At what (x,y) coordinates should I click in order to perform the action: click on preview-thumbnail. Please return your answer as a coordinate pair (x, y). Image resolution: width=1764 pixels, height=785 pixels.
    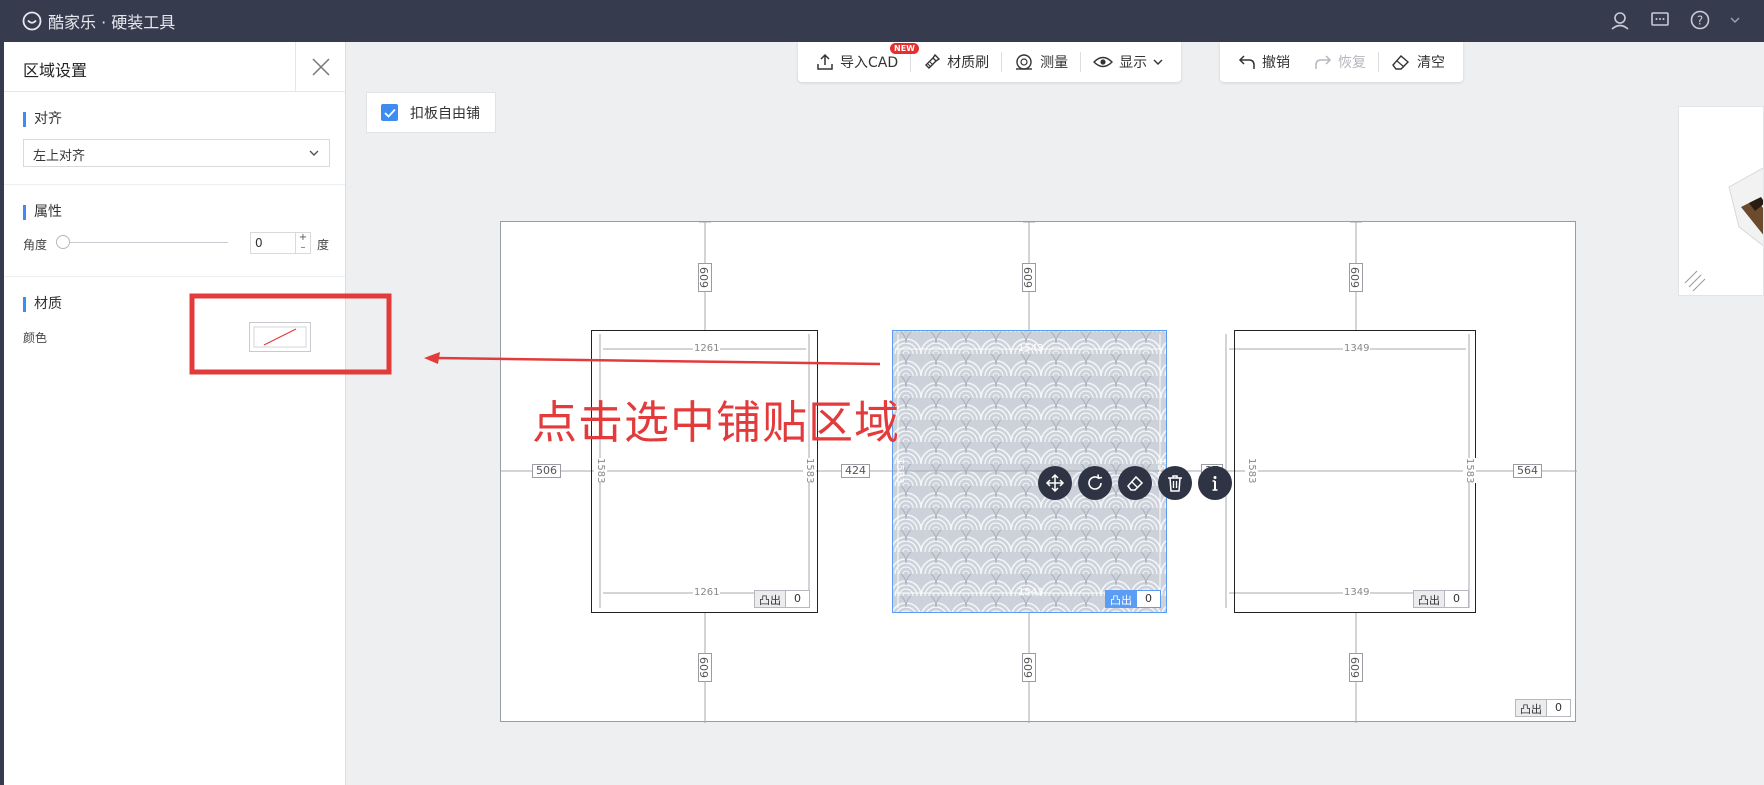
    Looking at the image, I should click on (1721, 201).